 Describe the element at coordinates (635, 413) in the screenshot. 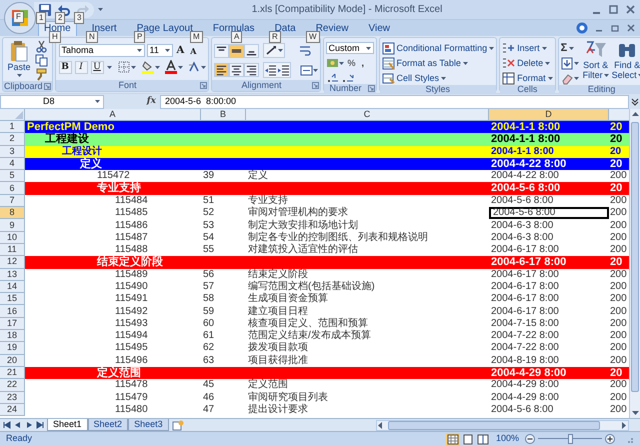

I see `scroll-down-icon` at that location.